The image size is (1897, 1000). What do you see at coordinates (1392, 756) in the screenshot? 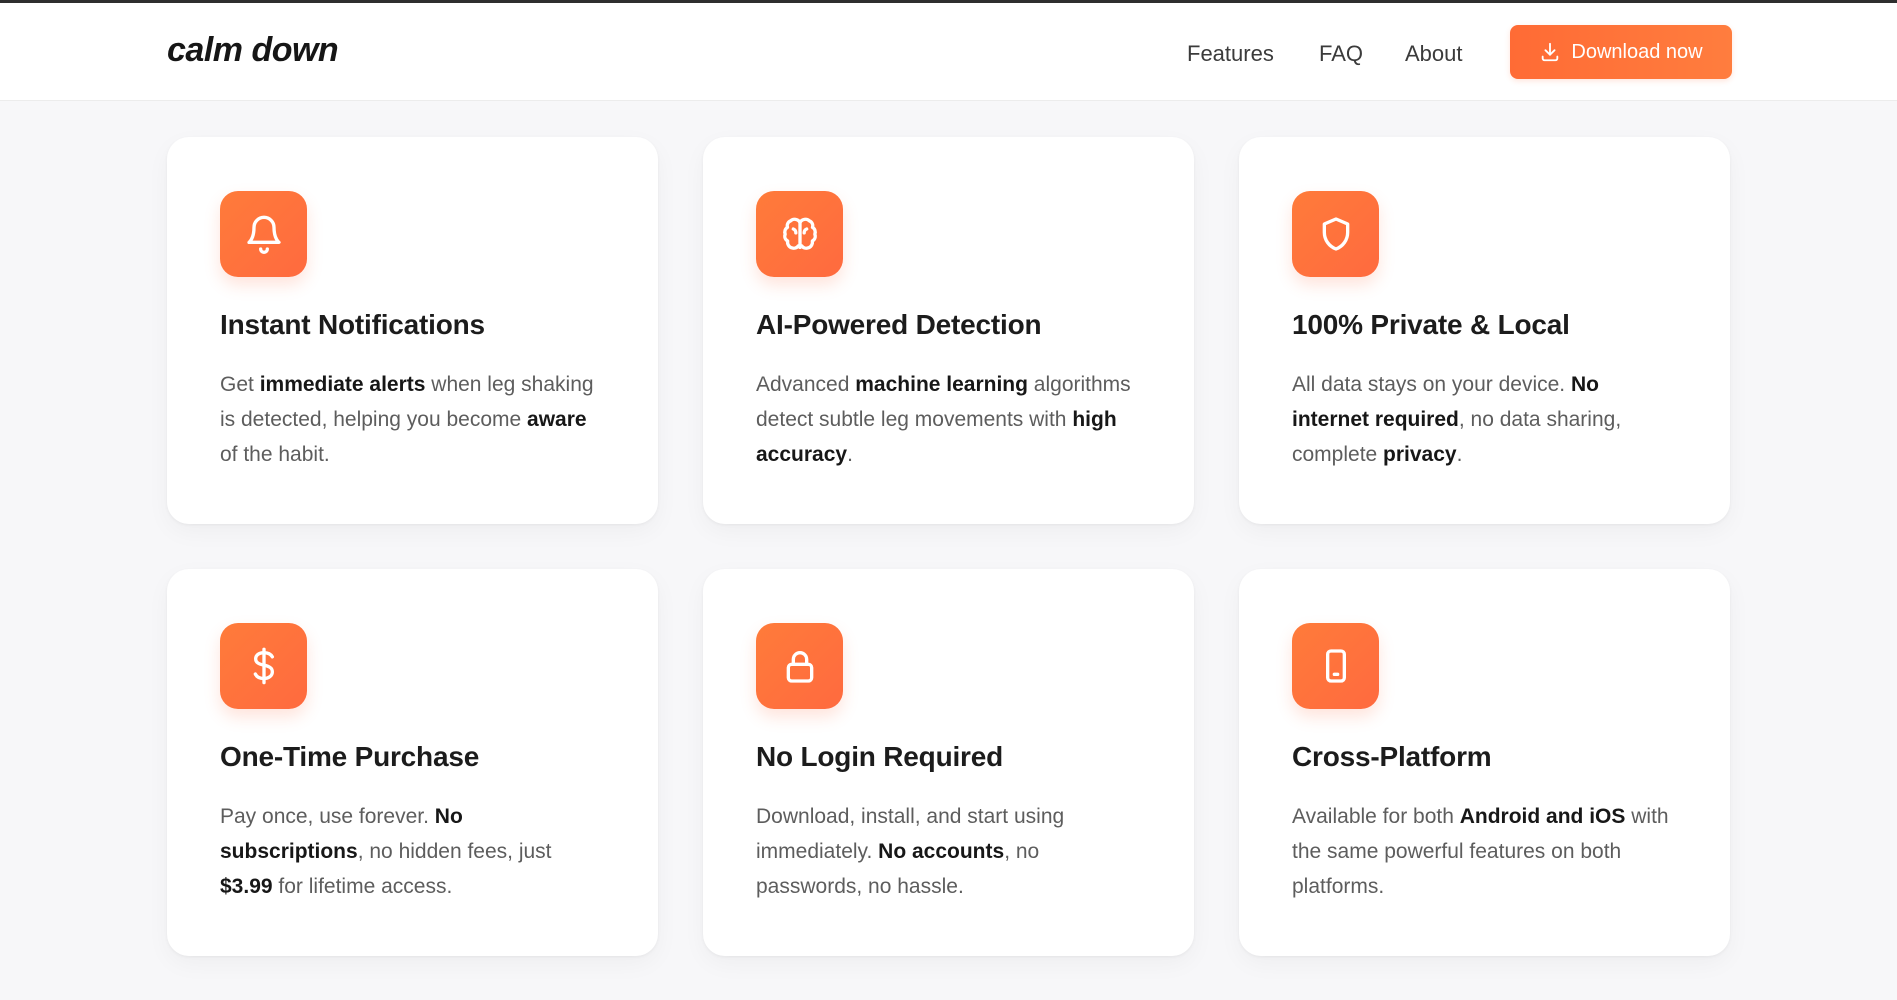
I see `feature-title: Cross-Platform` at bounding box center [1392, 756].